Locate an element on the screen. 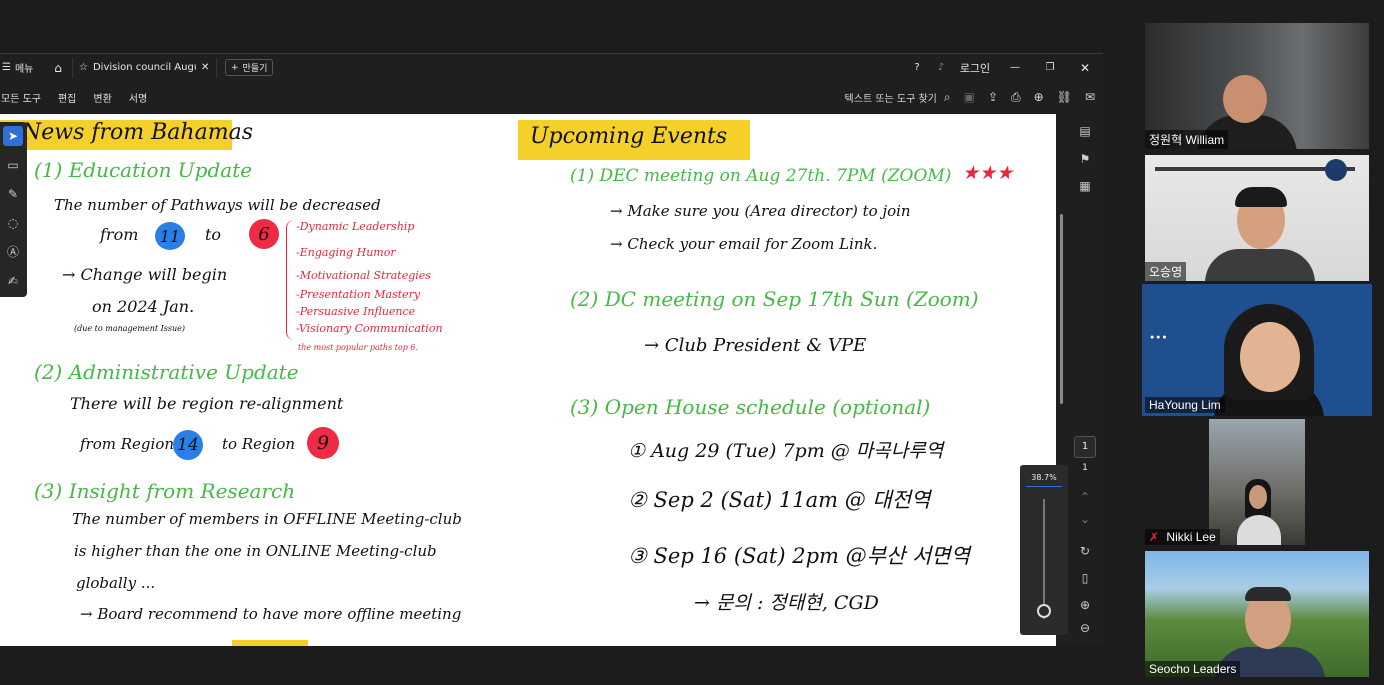 The height and width of the screenshot is (685, 1384). participant-name: Seocho Leaders is located at coordinates (1193, 669).